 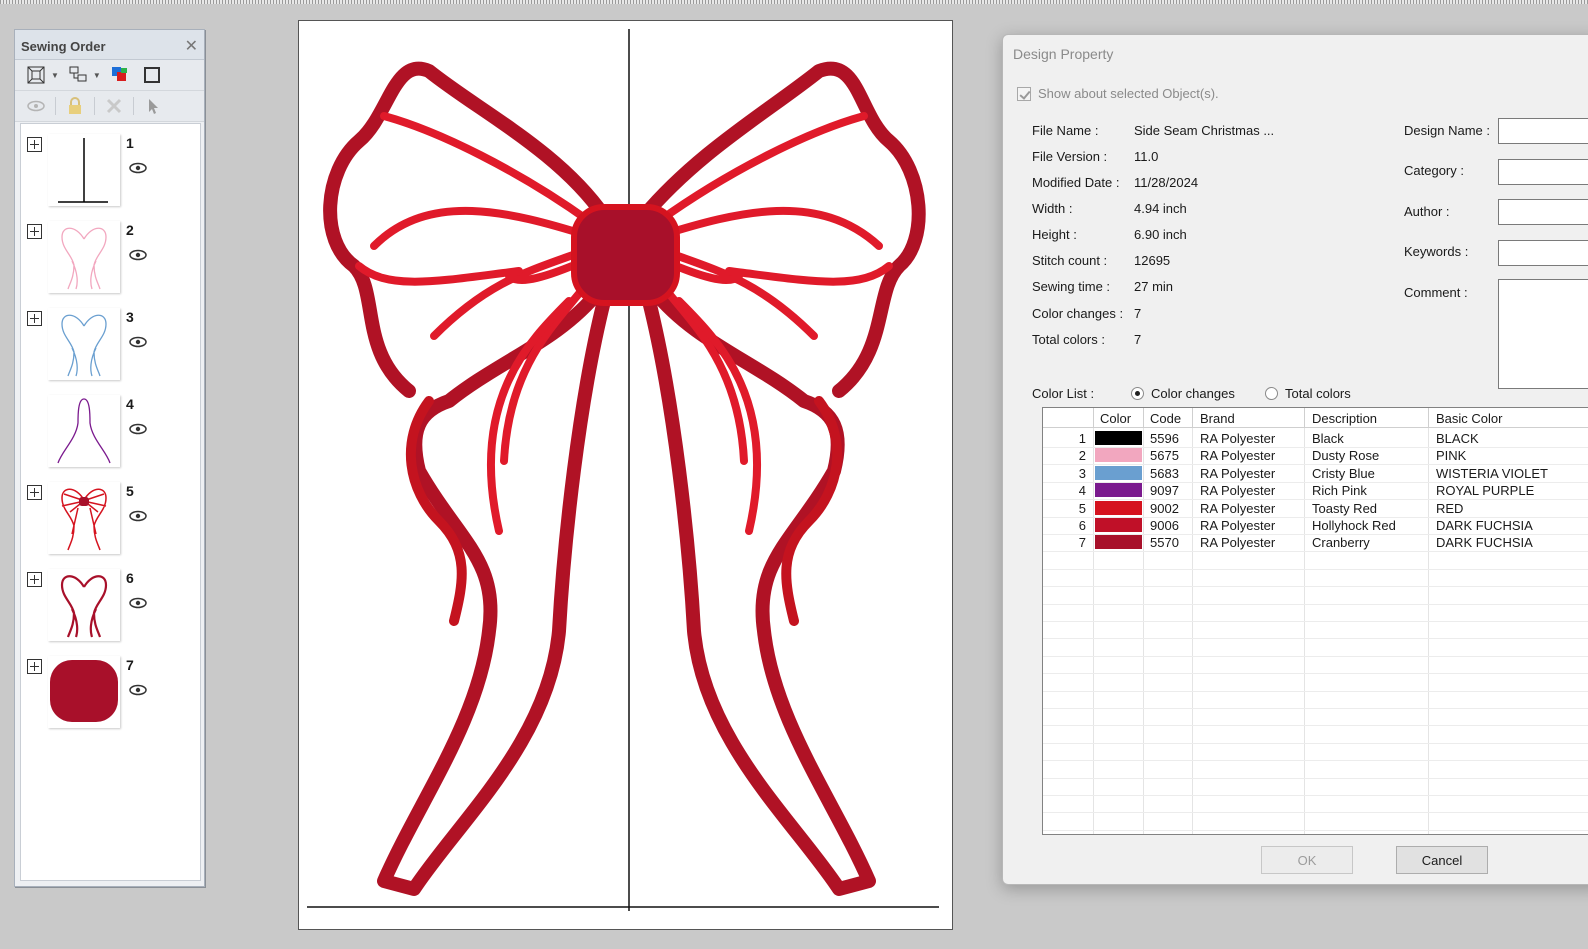 What do you see at coordinates (84, 257) in the screenshot?
I see `pink-outline-thumb` at bounding box center [84, 257].